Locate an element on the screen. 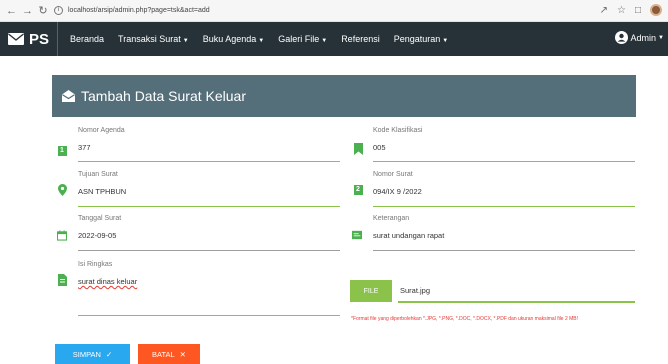 This screenshot has width=668, height=364. notes-icon is located at coordinates (357, 235).